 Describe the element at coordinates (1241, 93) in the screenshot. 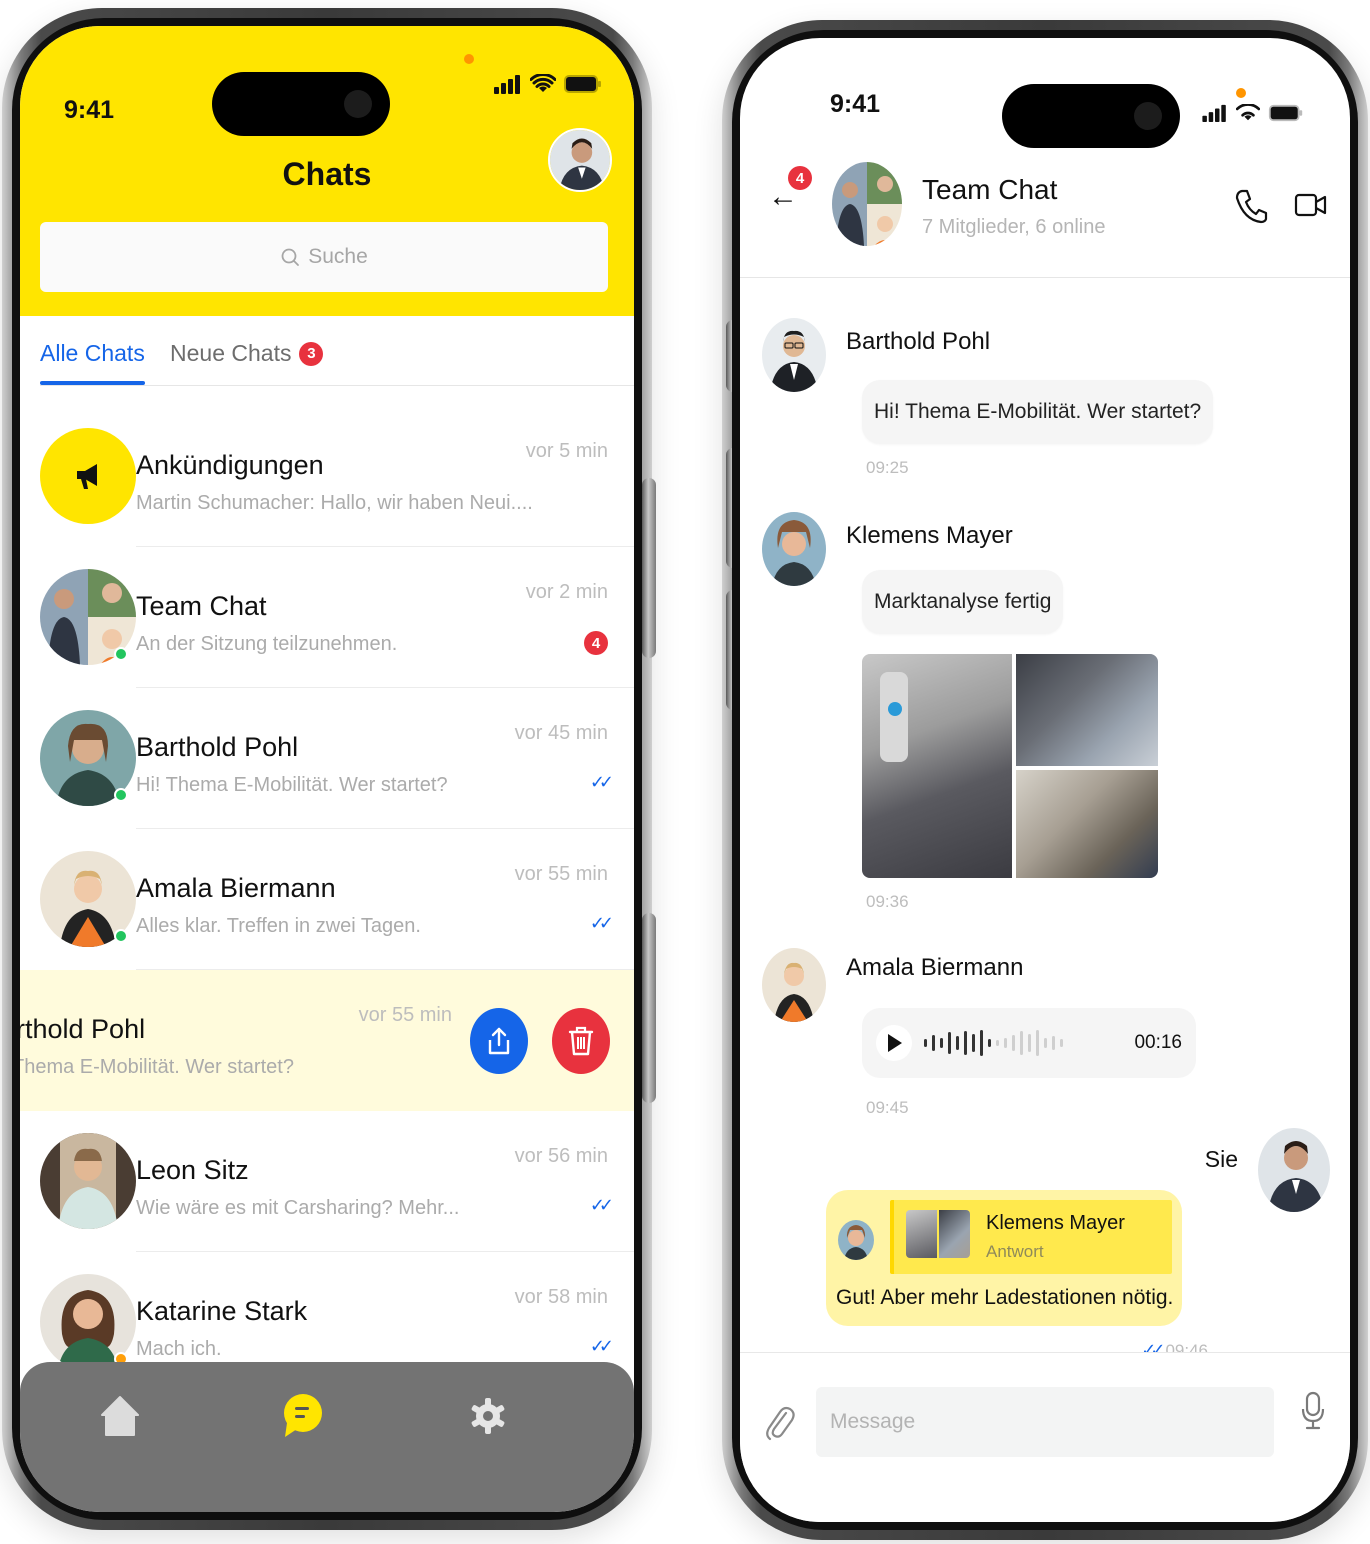

I see `privacy-indicator` at that location.